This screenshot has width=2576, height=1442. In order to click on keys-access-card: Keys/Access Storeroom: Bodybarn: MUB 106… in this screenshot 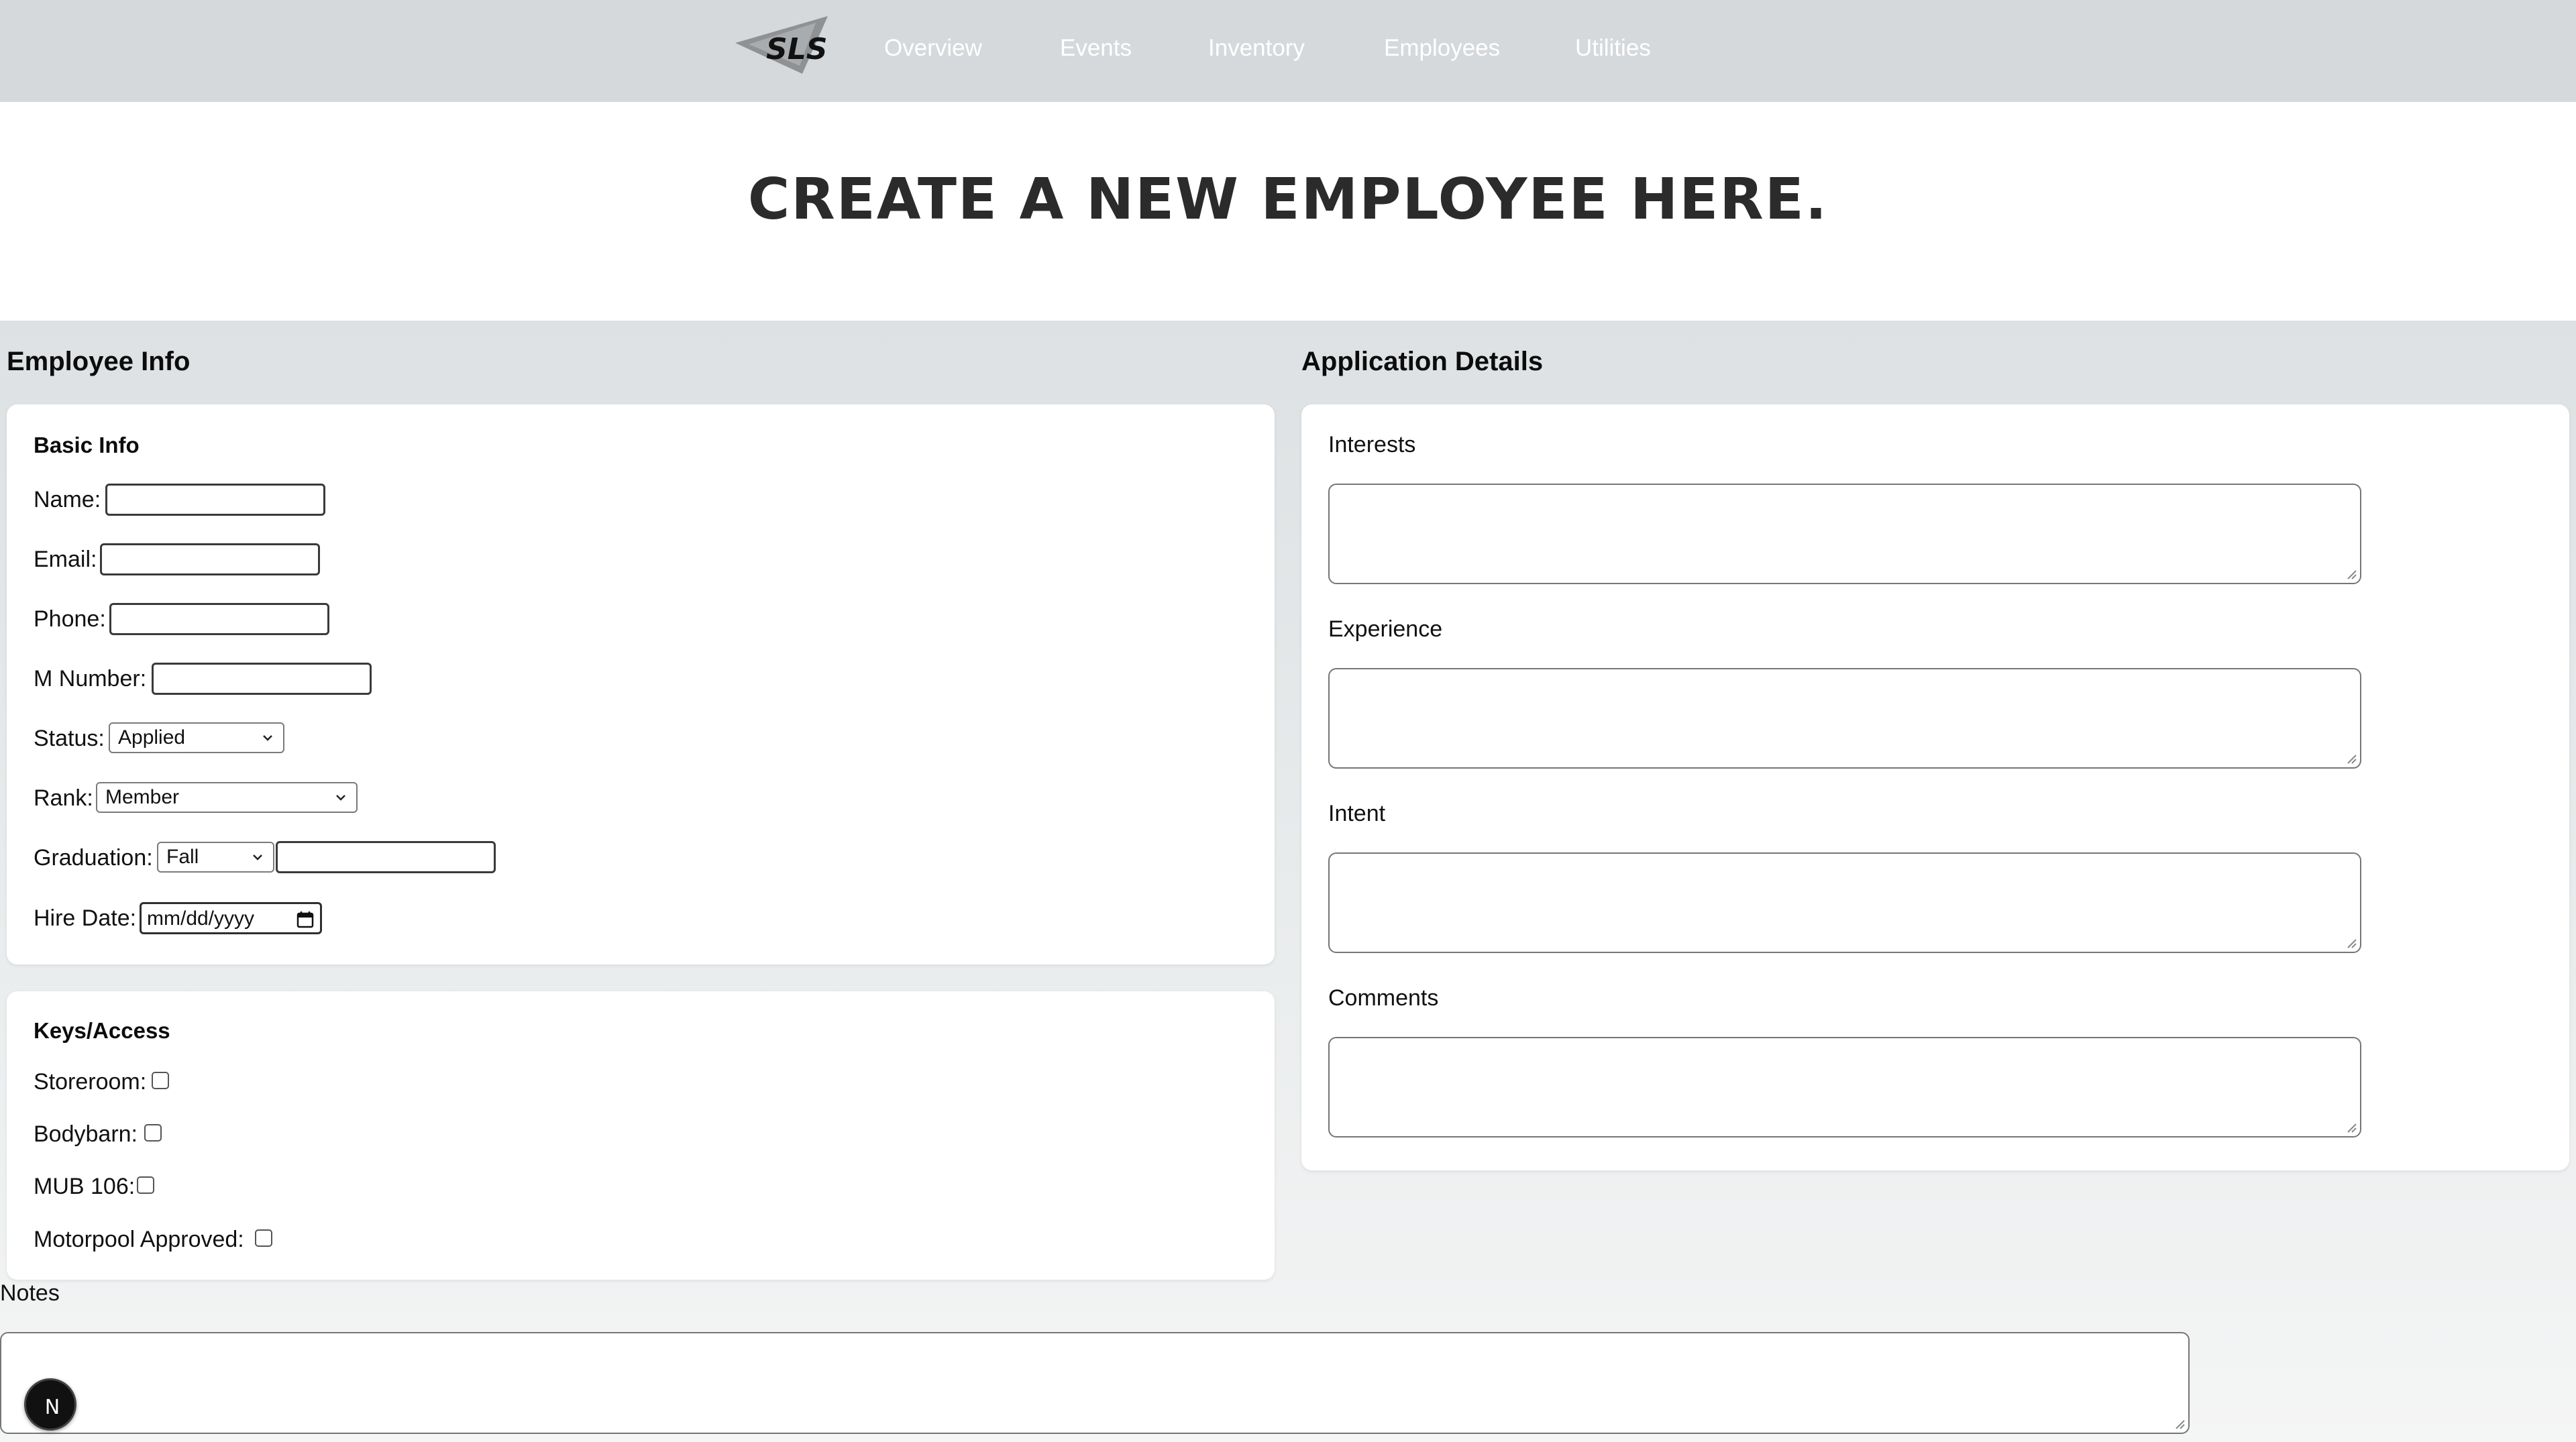, I will do `click(641, 1135)`.